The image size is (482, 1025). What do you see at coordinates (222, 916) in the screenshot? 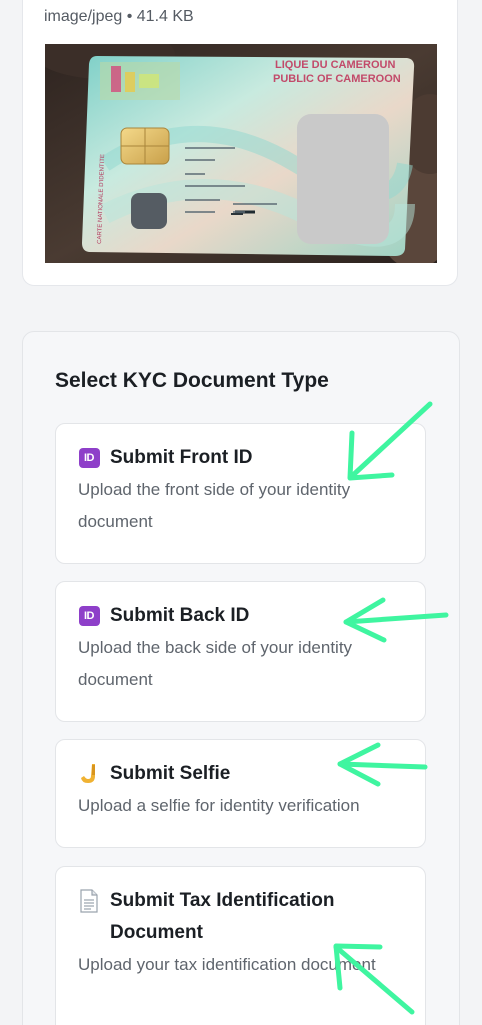
I see `option-title: Submit Tax Identification Document` at bounding box center [222, 916].